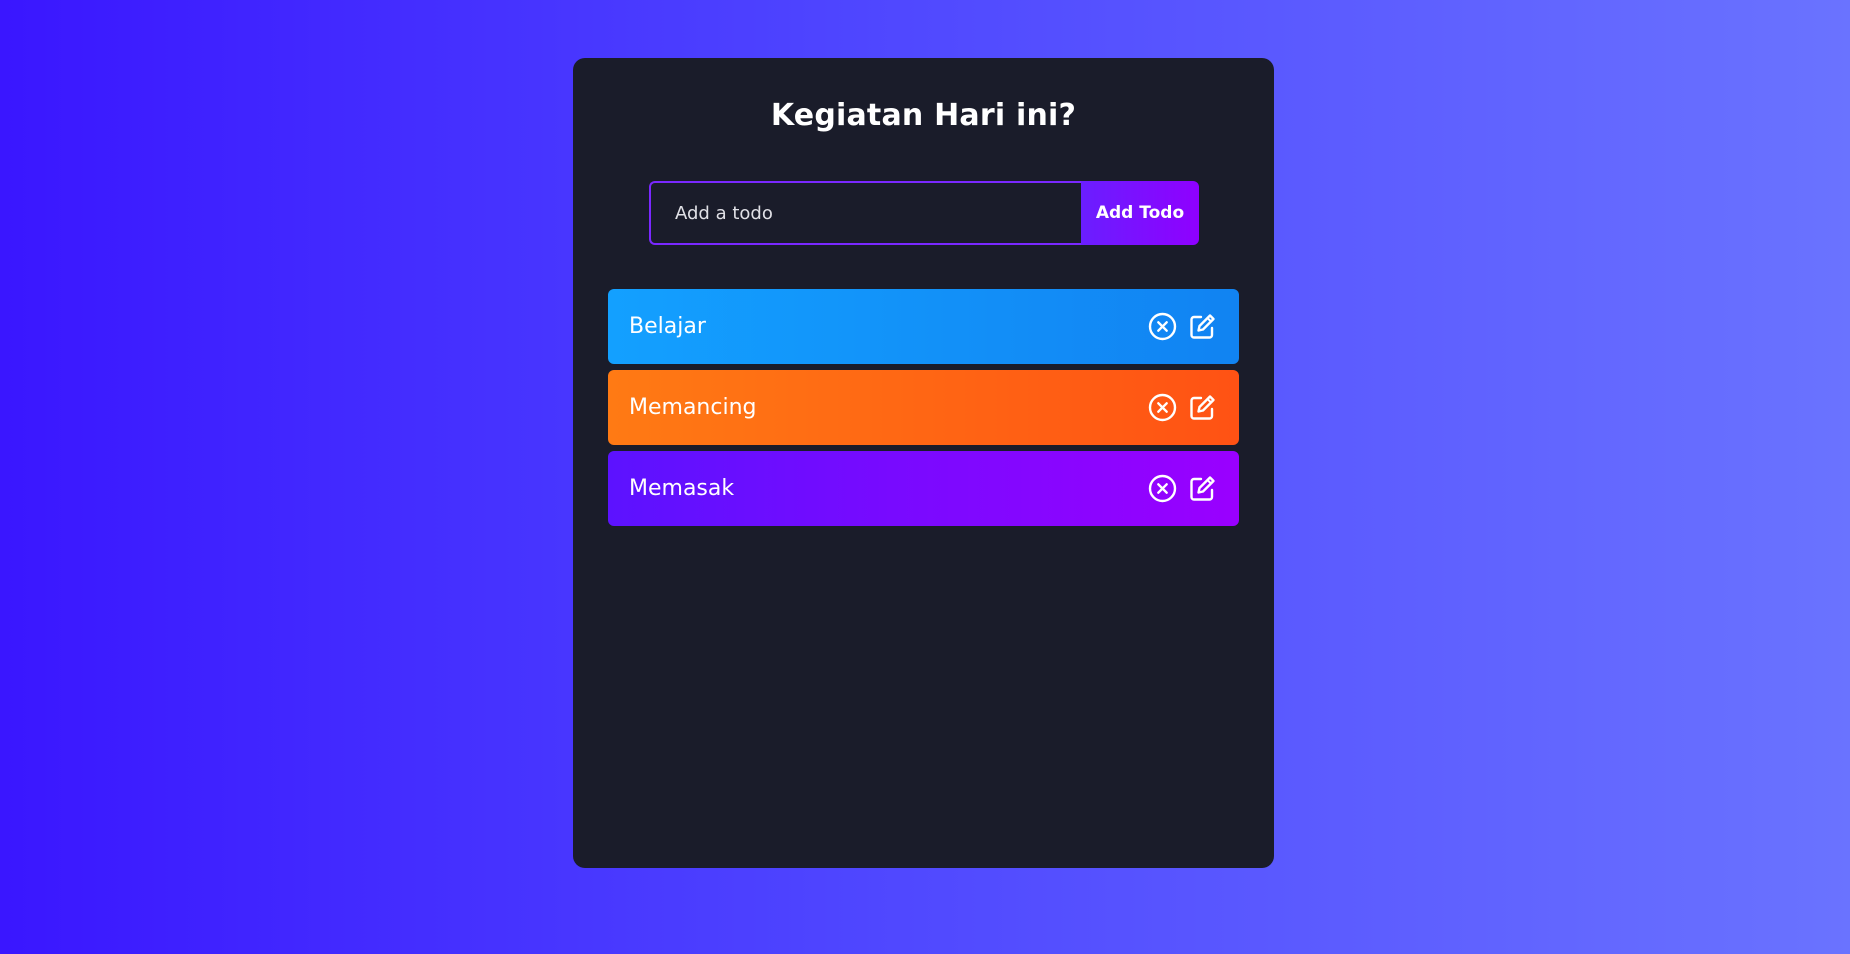 The image size is (1850, 954). What do you see at coordinates (667, 326) in the screenshot?
I see `todo-item-text: Belajar` at bounding box center [667, 326].